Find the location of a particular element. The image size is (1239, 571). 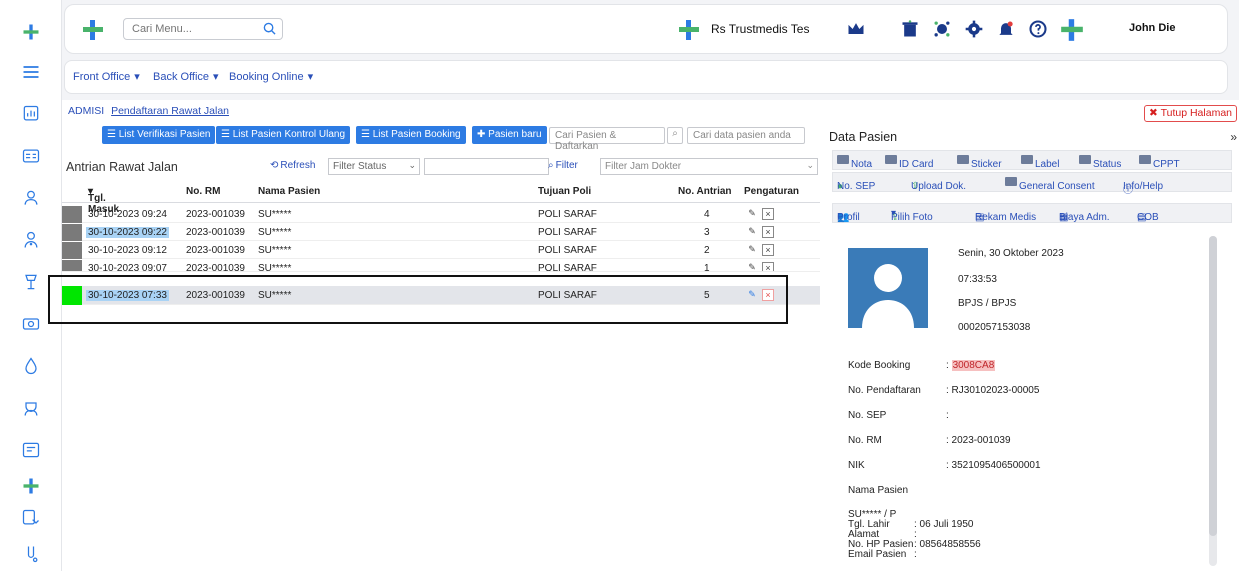

add-patient-button: ✚ Pasien baru is located at coordinates (509, 135).